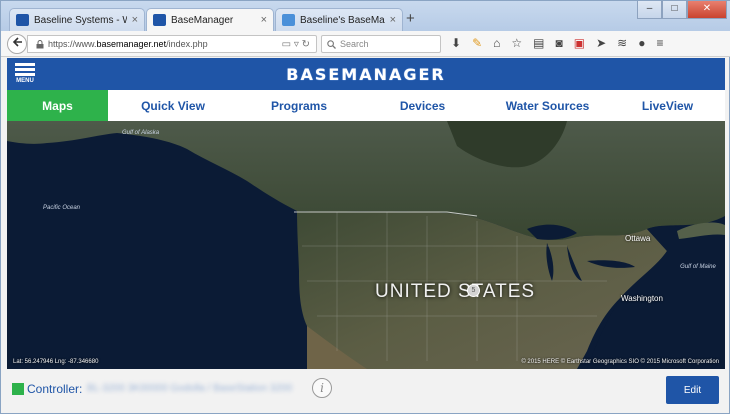  Describe the element at coordinates (381, 44) in the screenshot. I see `search-box: Search` at that location.